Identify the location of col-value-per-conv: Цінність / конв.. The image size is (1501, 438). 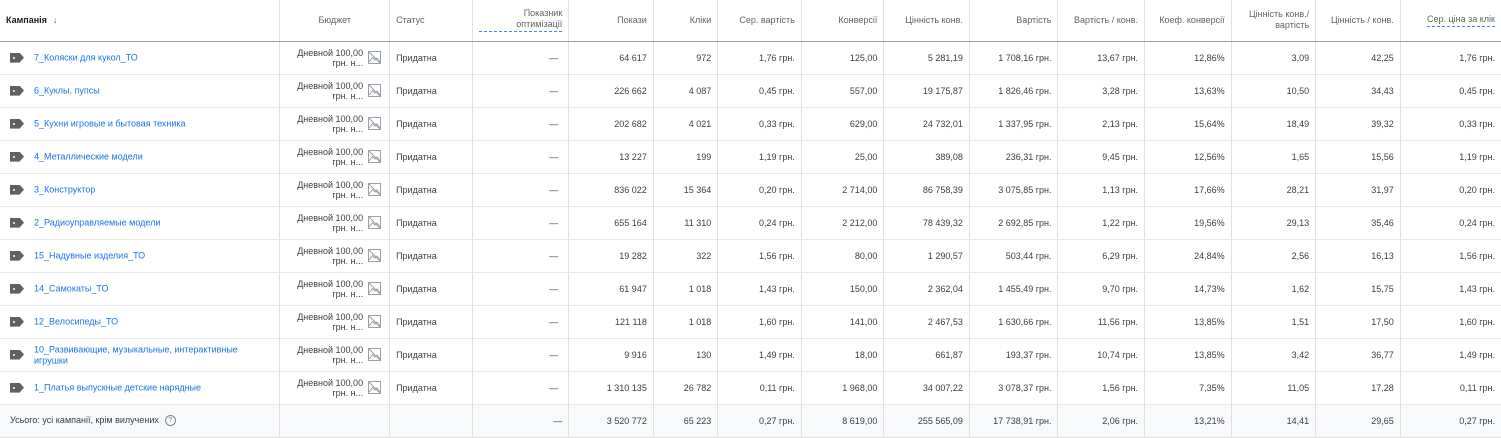
(1358, 21).